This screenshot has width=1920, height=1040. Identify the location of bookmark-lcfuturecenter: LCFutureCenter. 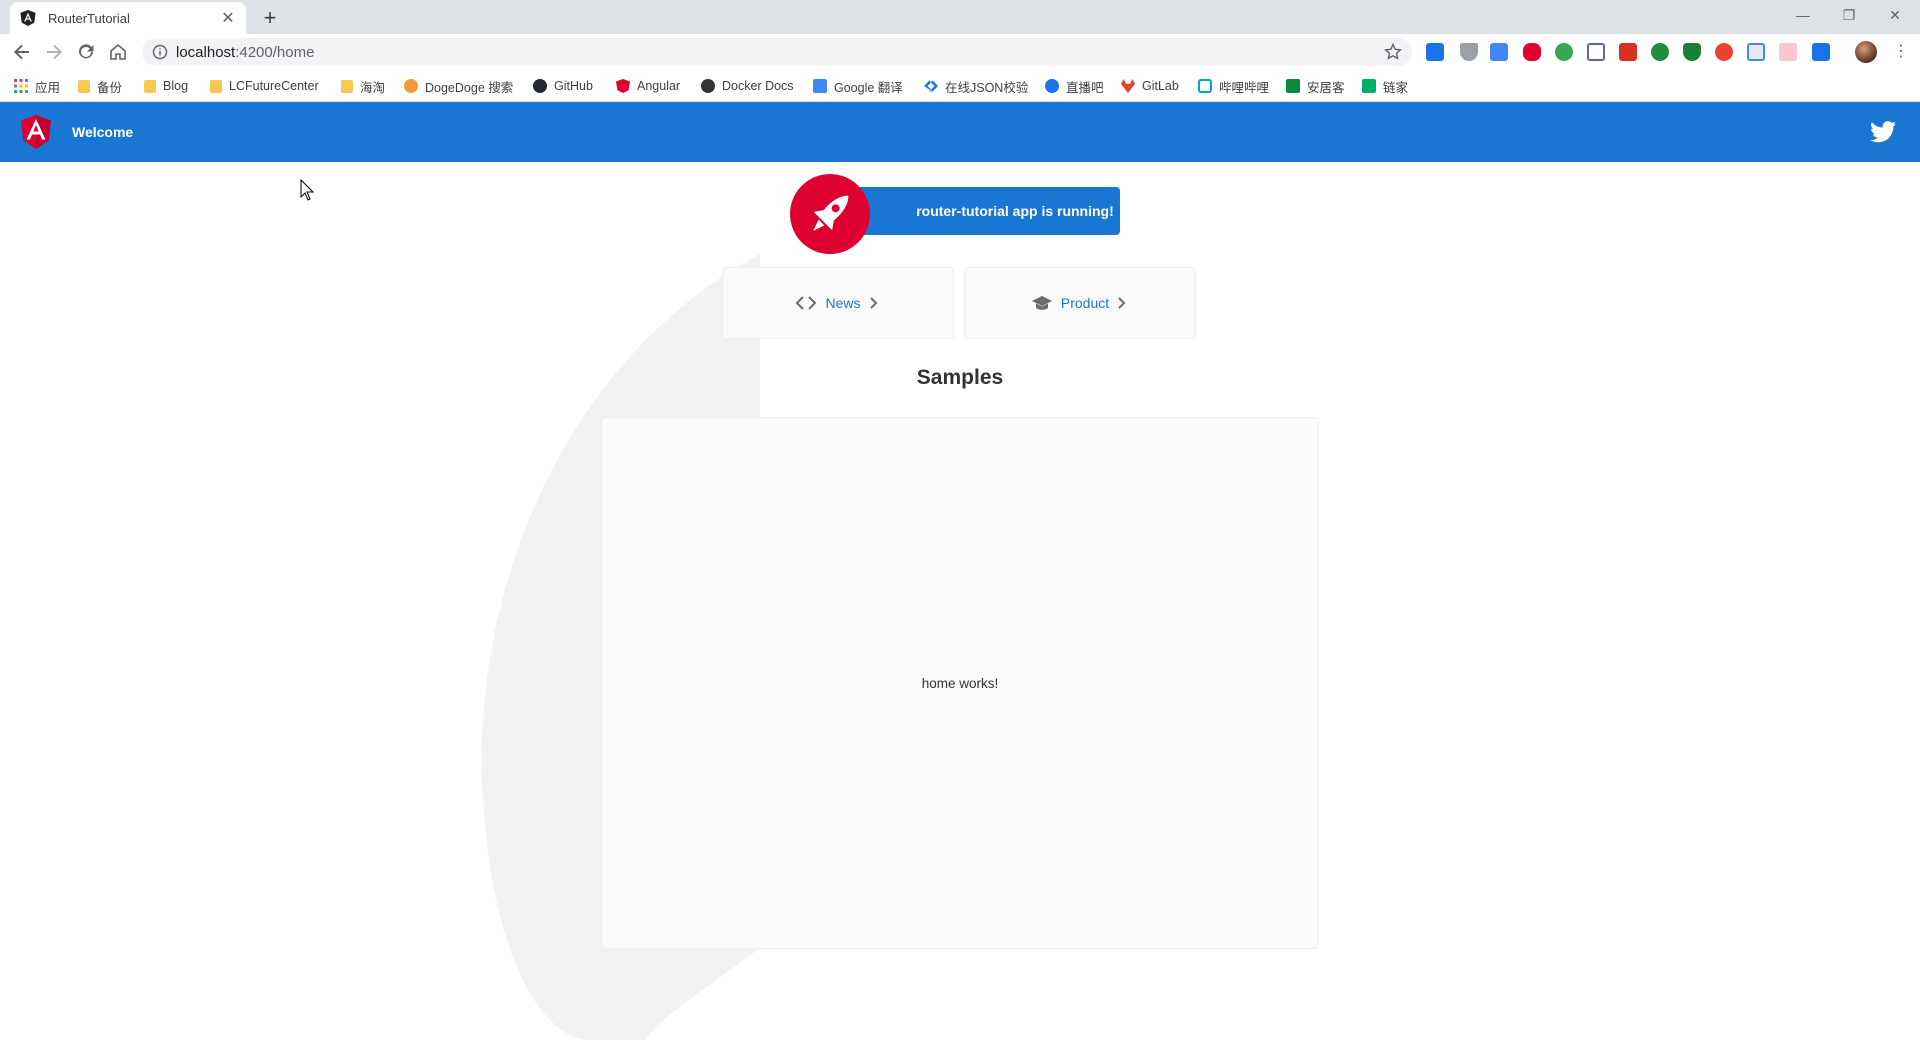
(264, 86).